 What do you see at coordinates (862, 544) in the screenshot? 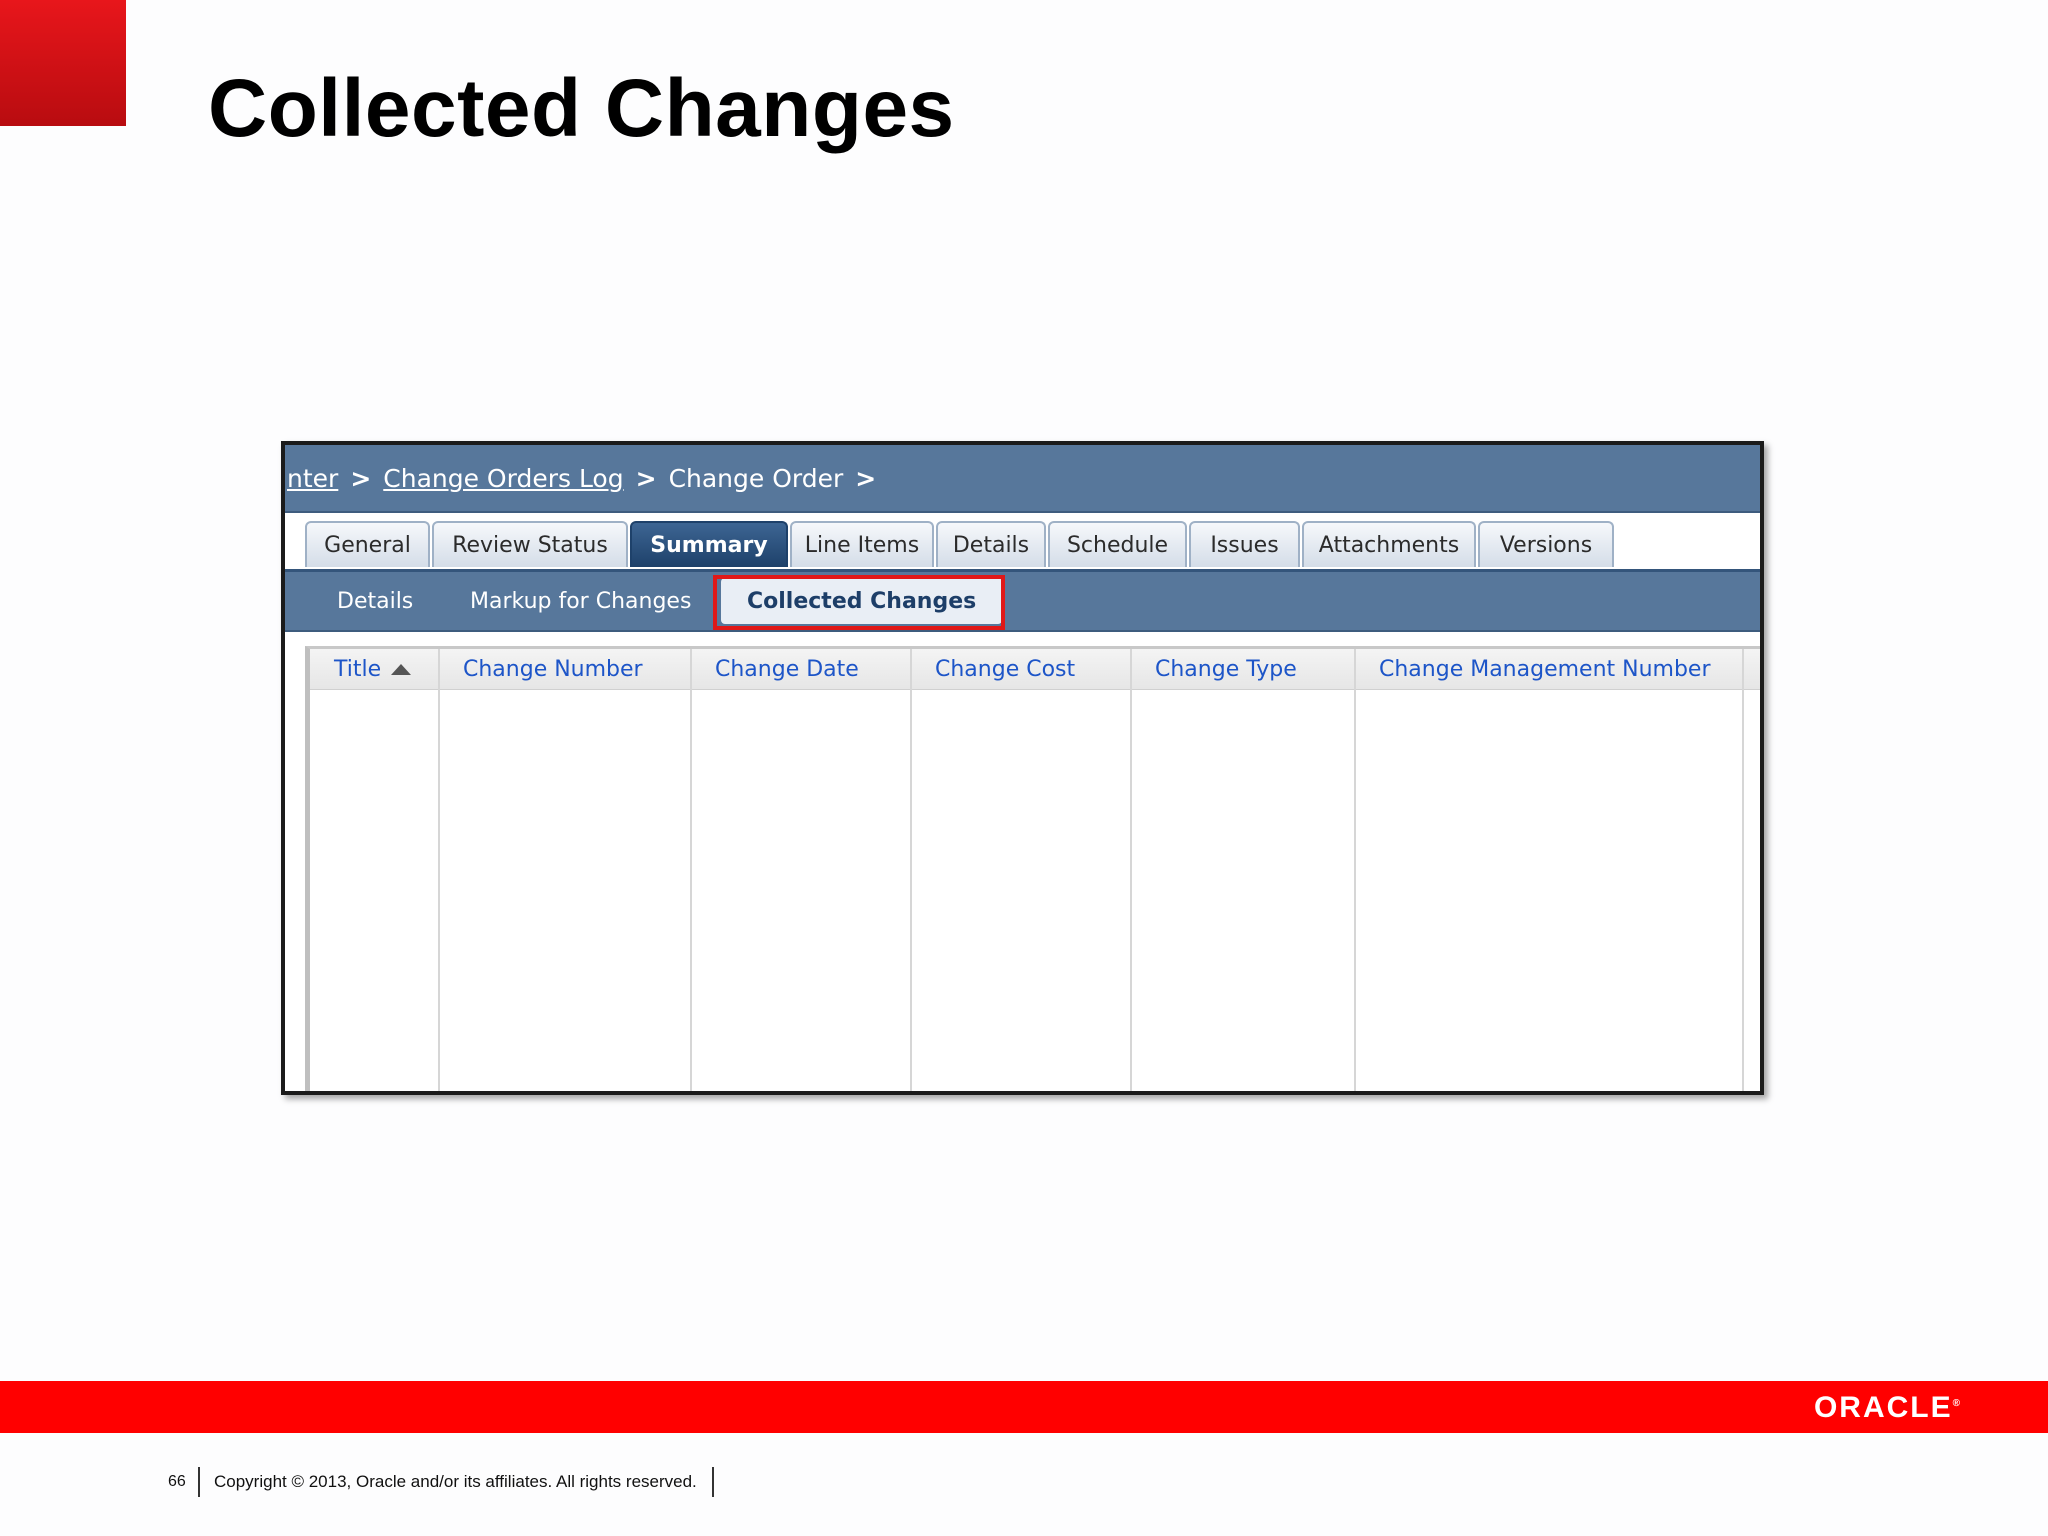
I see `tab-line-items: Line Items` at bounding box center [862, 544].